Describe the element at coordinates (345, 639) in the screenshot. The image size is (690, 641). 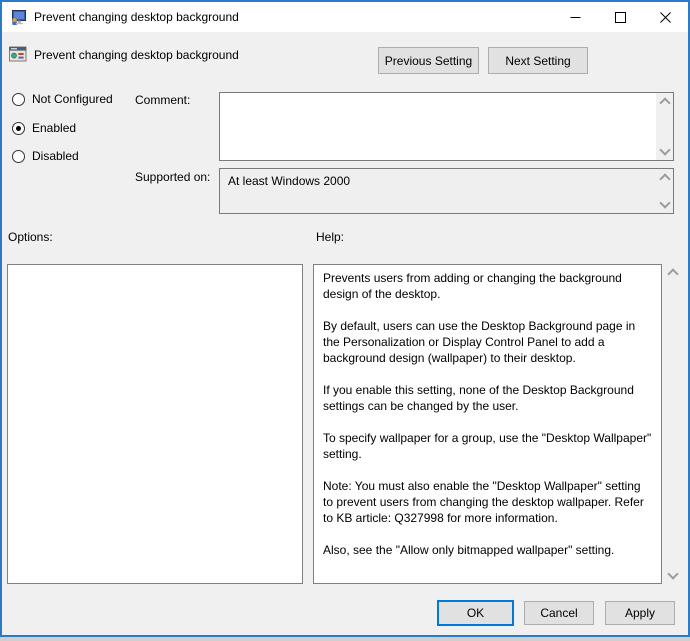
I see `desktop-backdrop` at that location.